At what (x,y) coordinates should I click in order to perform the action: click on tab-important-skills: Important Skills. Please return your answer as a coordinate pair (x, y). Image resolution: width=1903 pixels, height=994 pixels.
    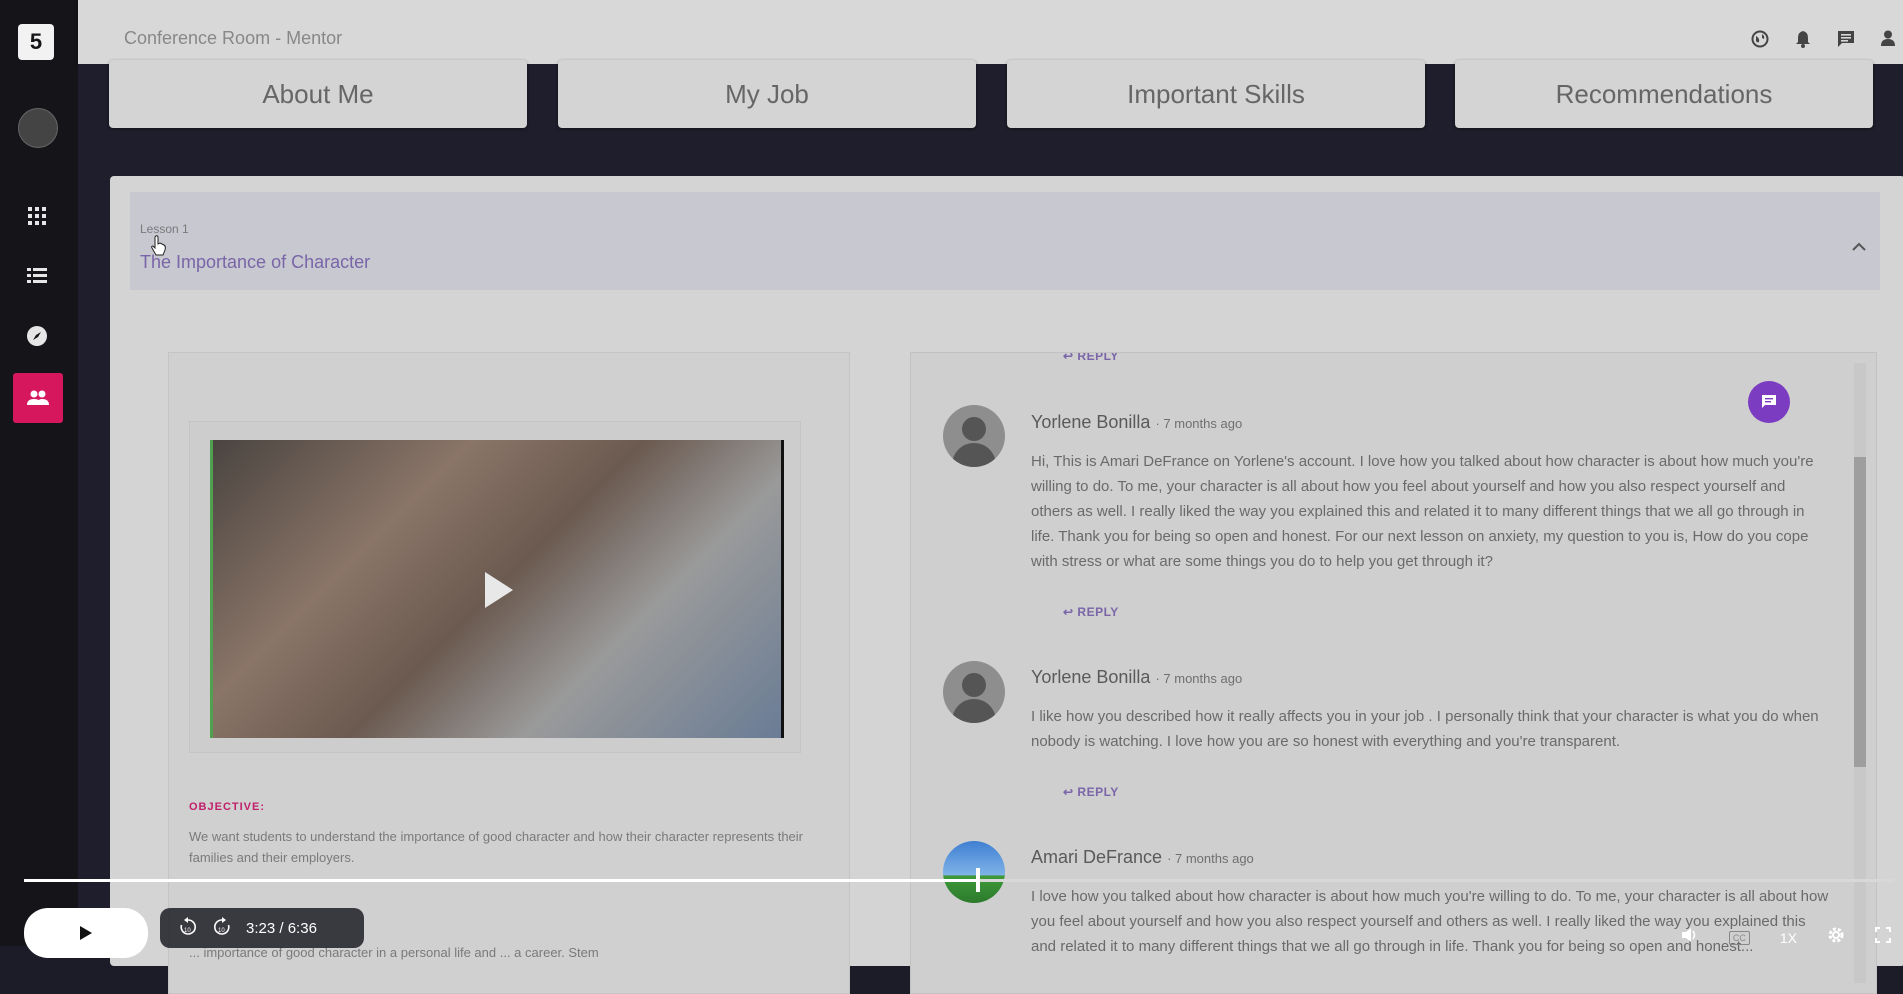
    Looking at the image, I should click on (1216, 94).